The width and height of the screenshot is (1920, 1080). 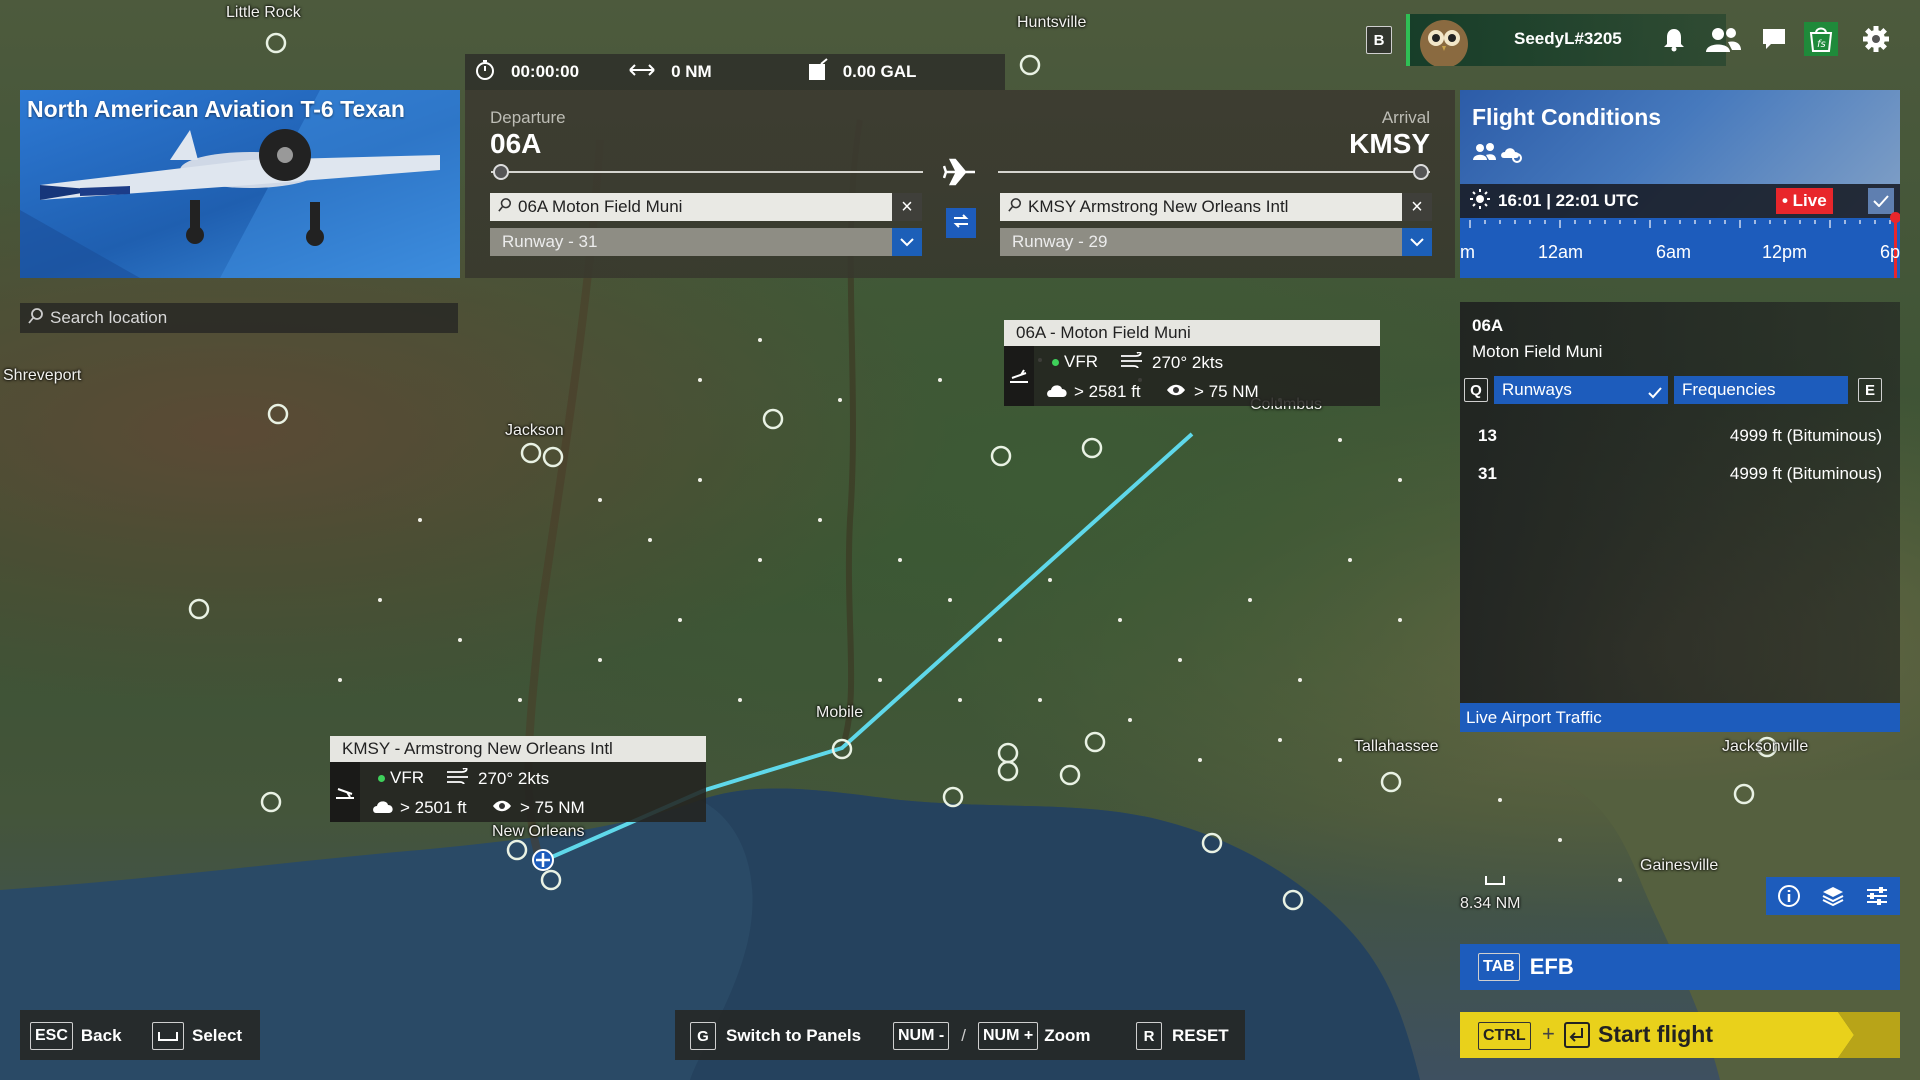 I want to click on live-airport-traffic-button: Live Airport Traffic, so click(x=1680, y=717).